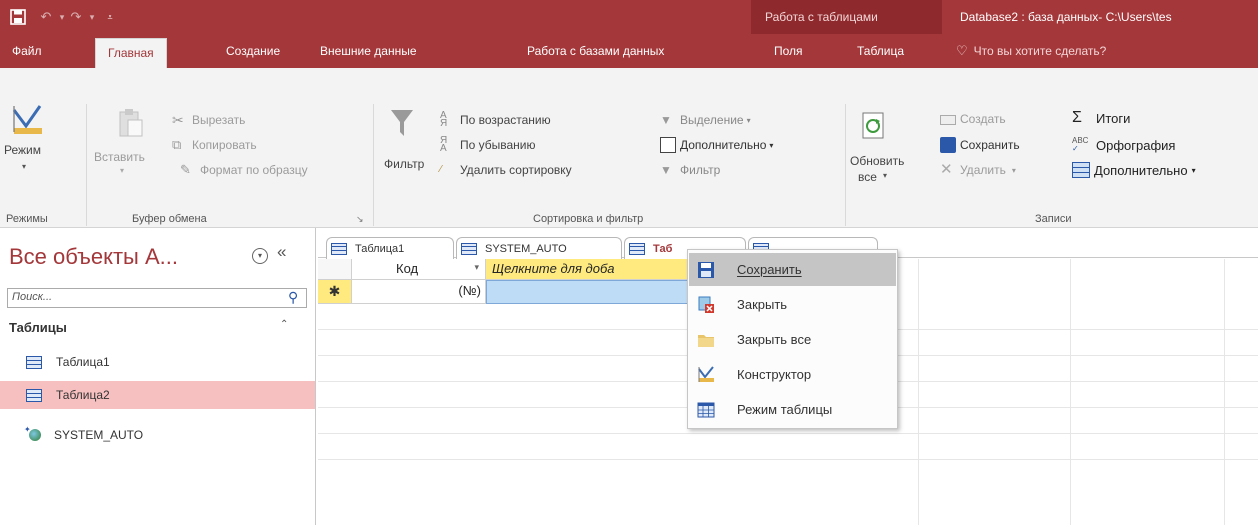  I want to click on spelling-label: Орфография, so click(1136, 145).